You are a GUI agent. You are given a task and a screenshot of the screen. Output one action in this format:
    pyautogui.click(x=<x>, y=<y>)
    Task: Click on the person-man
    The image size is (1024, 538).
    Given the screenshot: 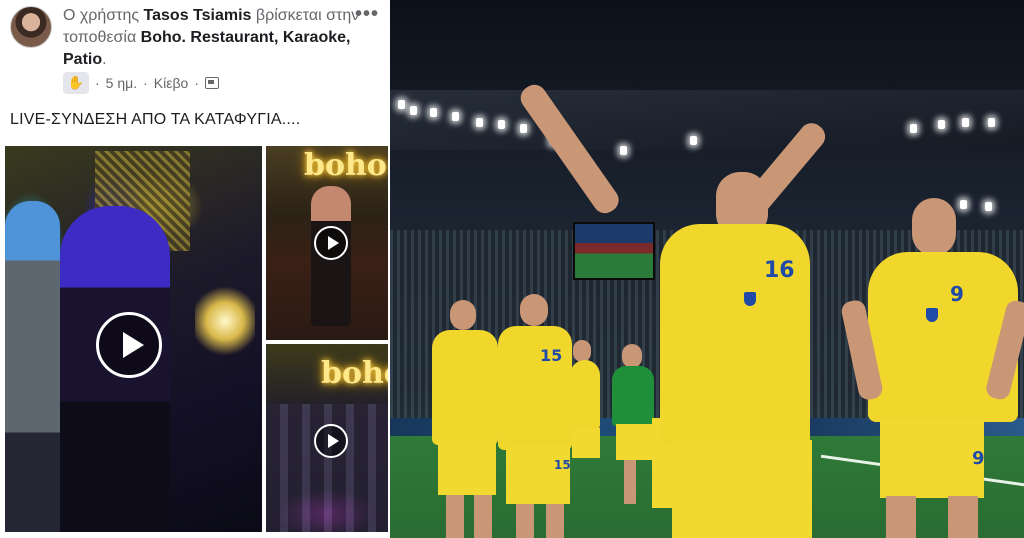 What is the action you would take?
    pyautogui.click(x=32, y=366)
    